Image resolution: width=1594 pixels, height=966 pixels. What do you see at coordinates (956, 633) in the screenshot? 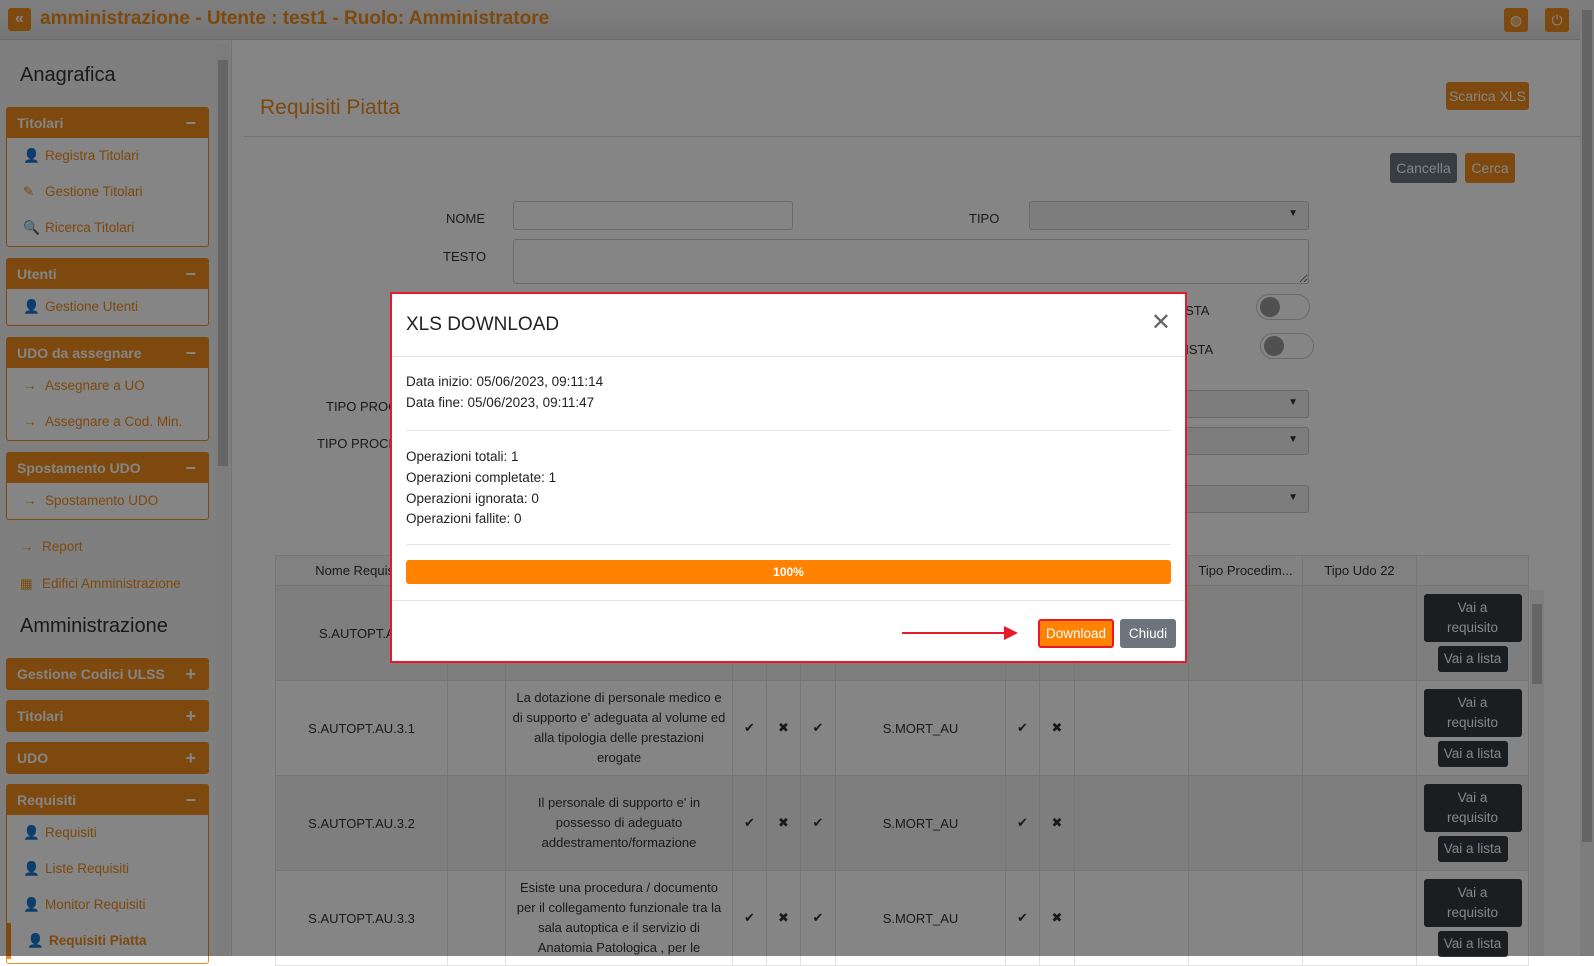
I see `annotation-arrow` at bounding box center [956, 633].